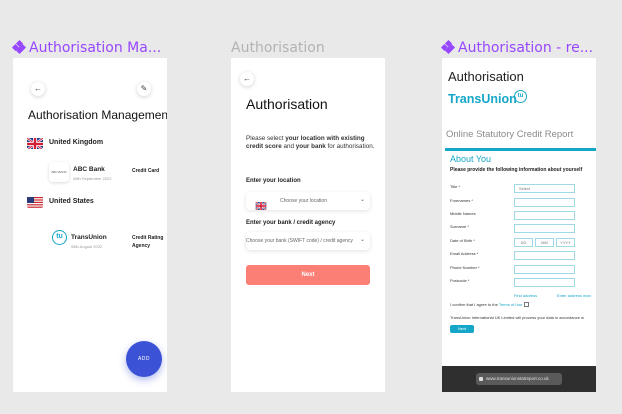  I want to click on email-input, so click(544, 255).